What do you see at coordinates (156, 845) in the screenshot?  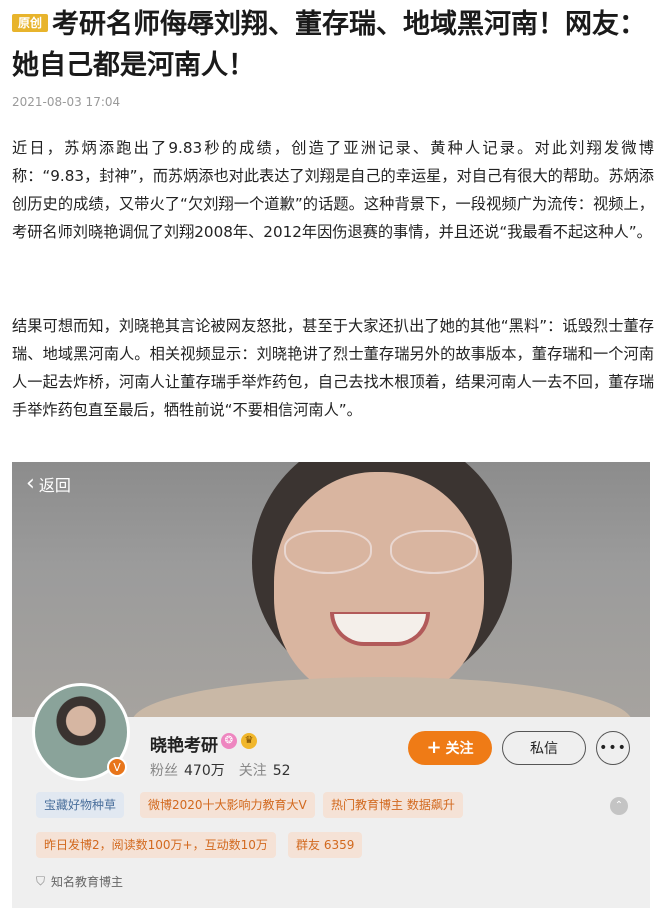 I see `tag-item: 昨日发博2，阅读数100万+，互动数10万` at bounding box center [156, 845].